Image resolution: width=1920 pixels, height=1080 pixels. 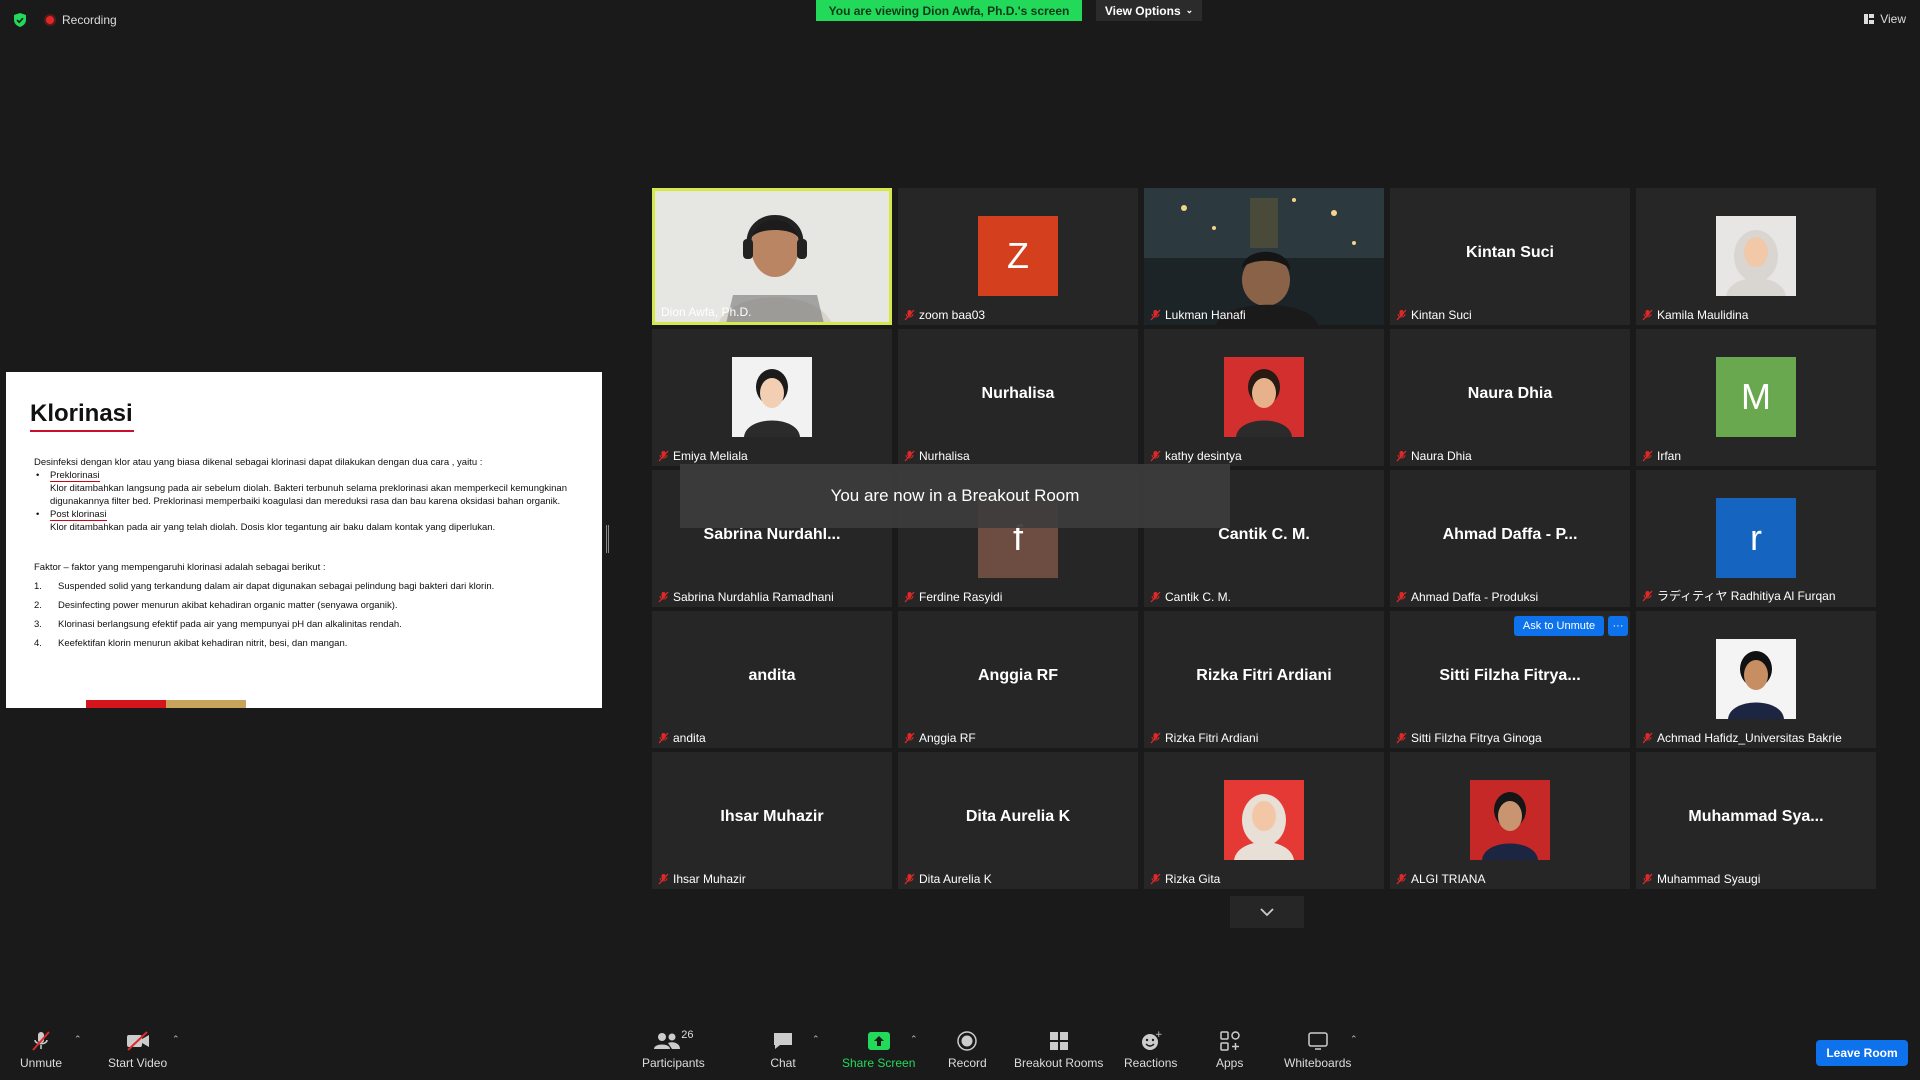 I want to click on video-camera-off-icon, so click(x=137, y=1041).